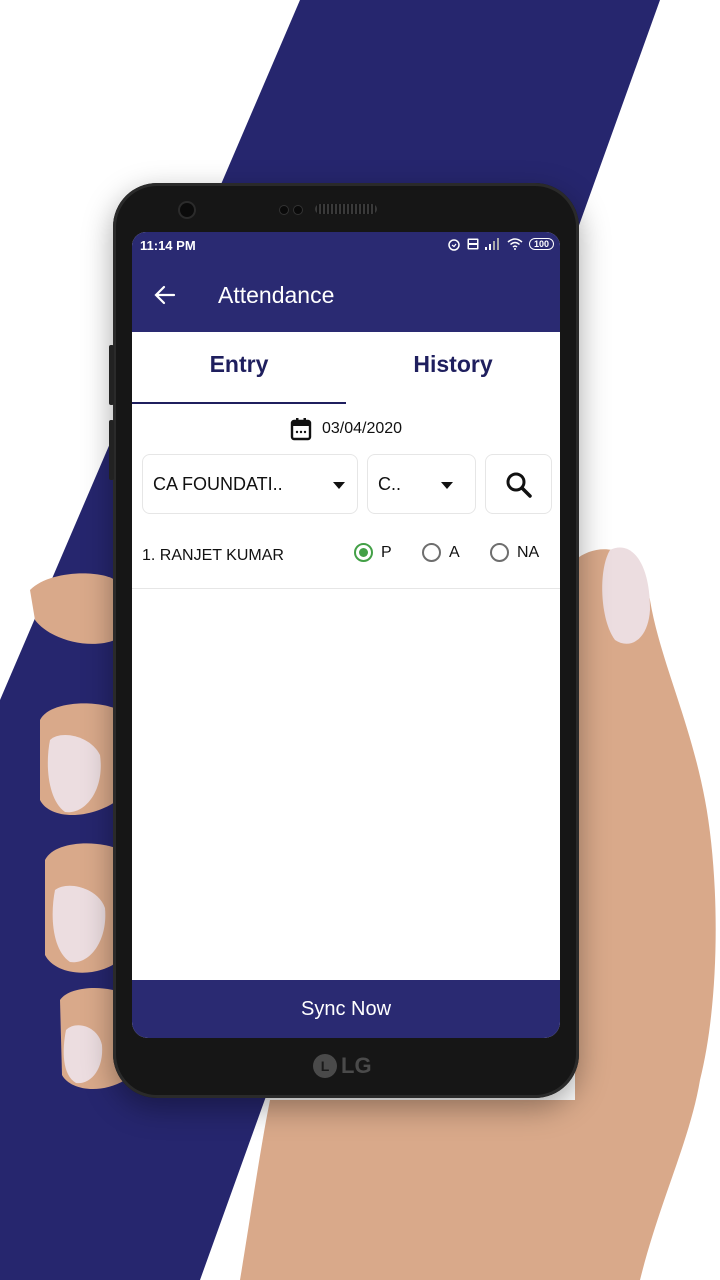  I want to click on app-bar: Attendance, so click(346, 296).